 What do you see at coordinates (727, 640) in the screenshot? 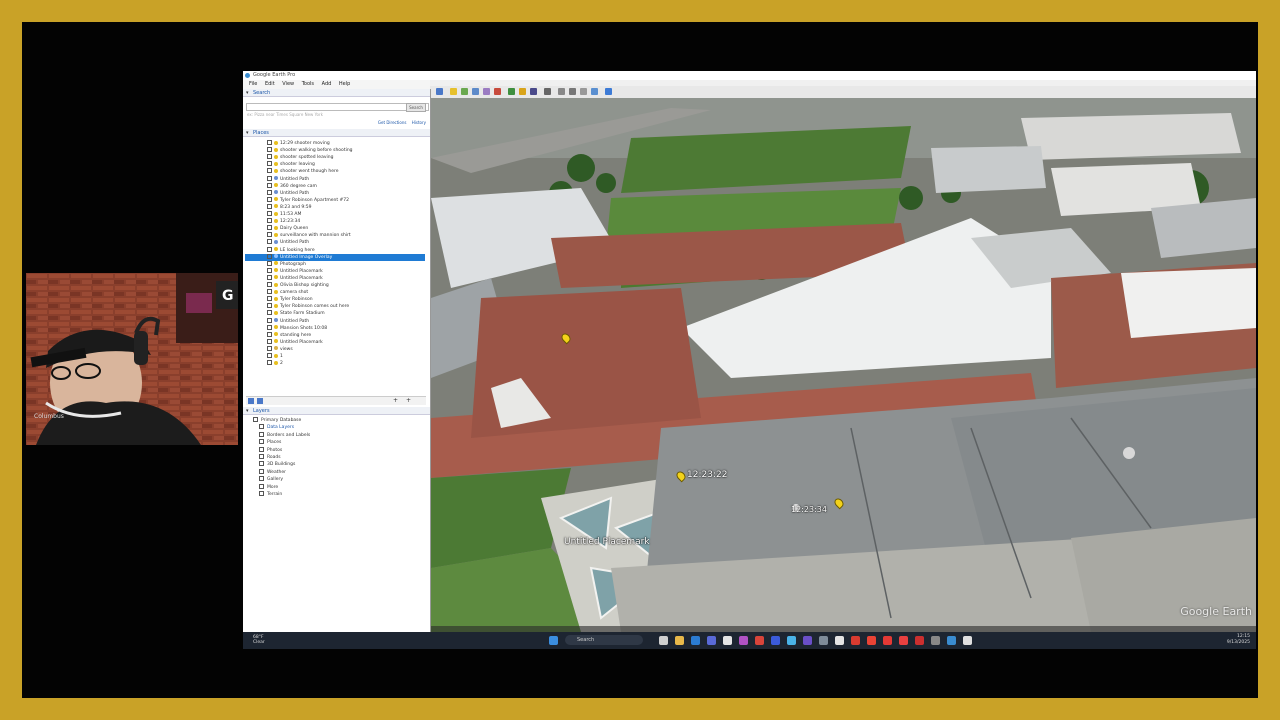
I see `store-icon` at bounding box center [727, 640].